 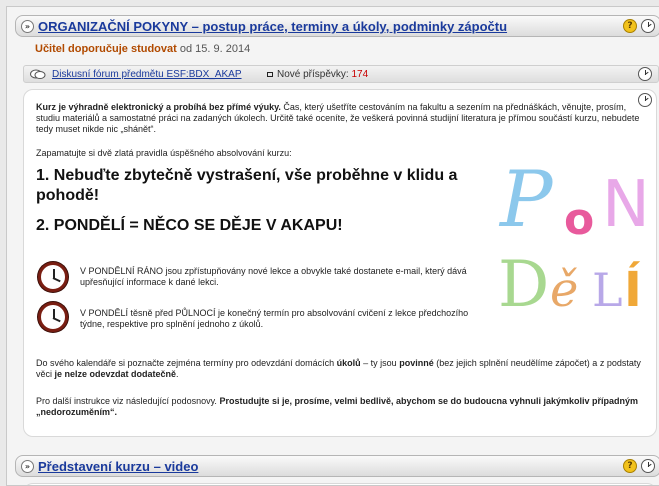 I want to click on calendar-text-g: ., so click(x=177, y=374).